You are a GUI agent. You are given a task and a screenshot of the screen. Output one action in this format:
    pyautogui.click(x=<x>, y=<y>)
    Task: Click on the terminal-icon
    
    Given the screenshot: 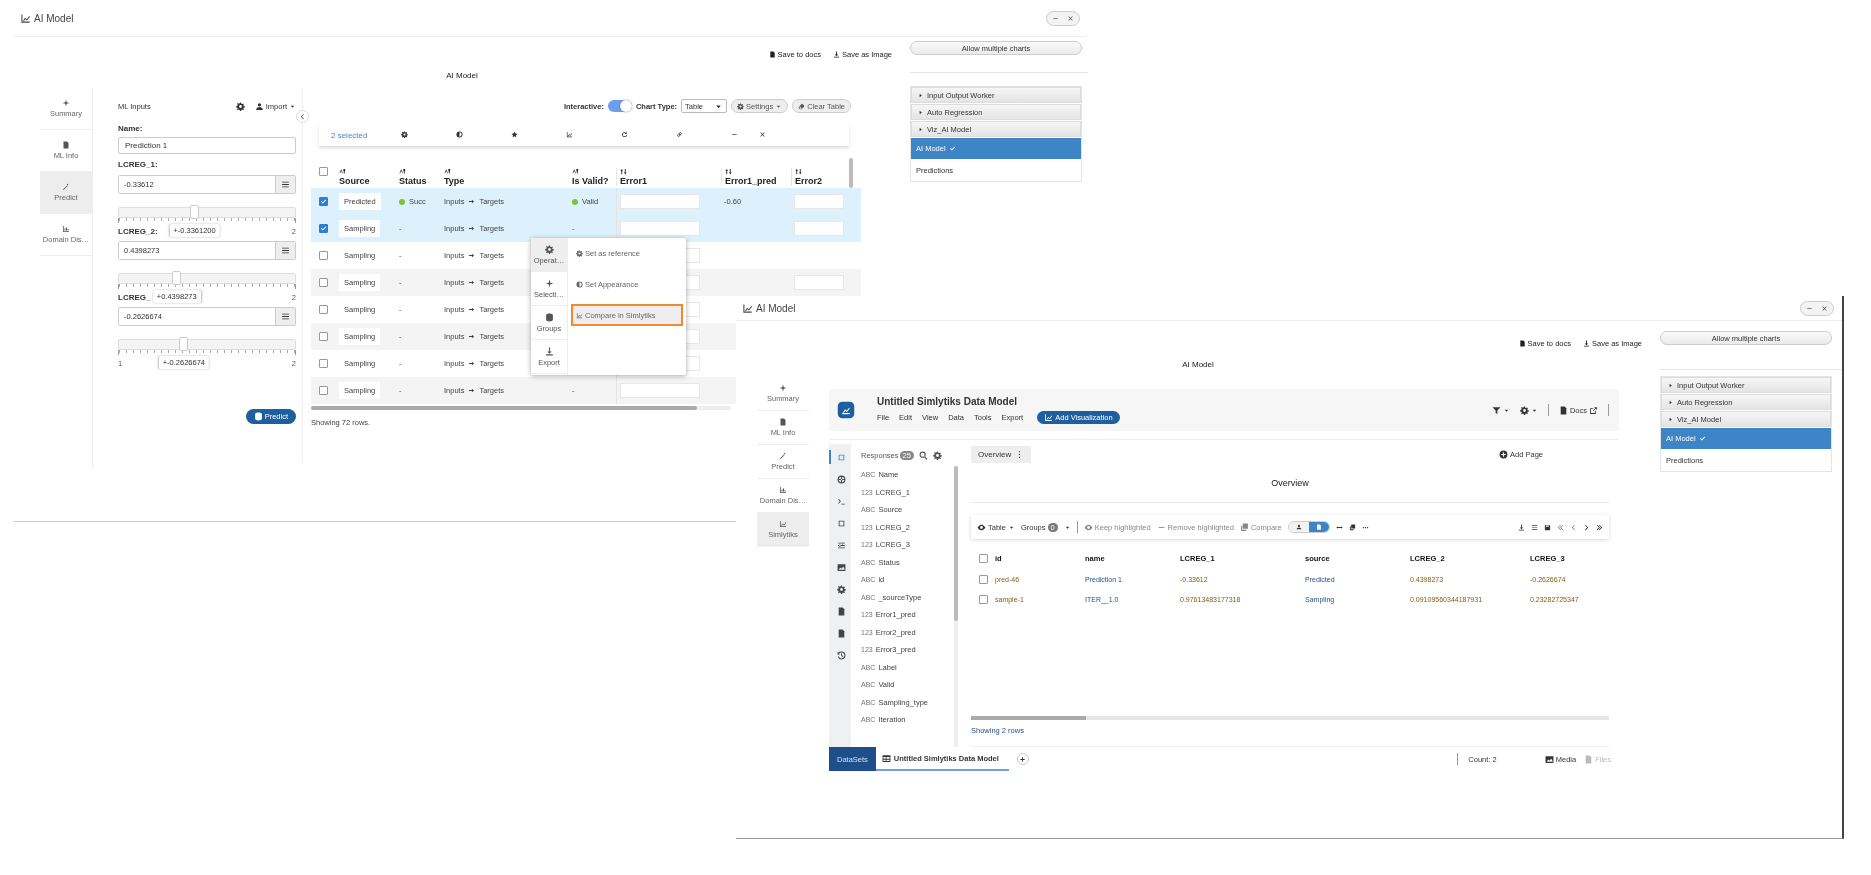 What is the action you would take?
    pyautogui.click(x=841, y=501)
    